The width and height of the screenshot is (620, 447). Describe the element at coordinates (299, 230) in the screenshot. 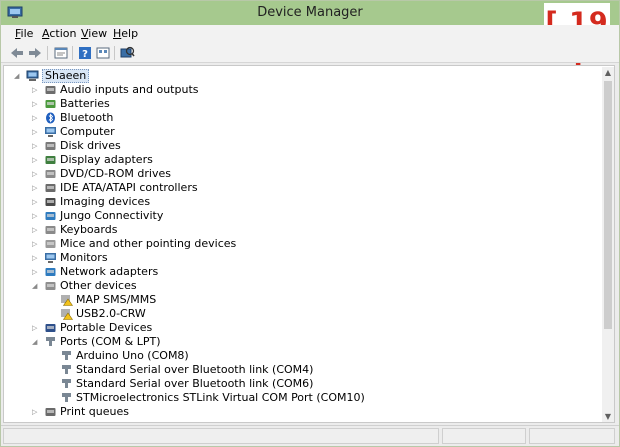

I see `tree-row: ▷ Keyboards` at that location.